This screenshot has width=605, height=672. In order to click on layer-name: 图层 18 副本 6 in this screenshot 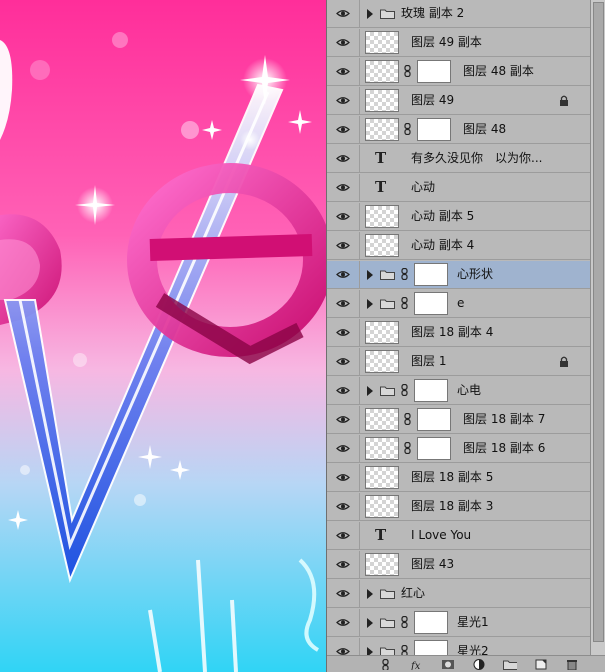, I will do `click(504, 448)`.